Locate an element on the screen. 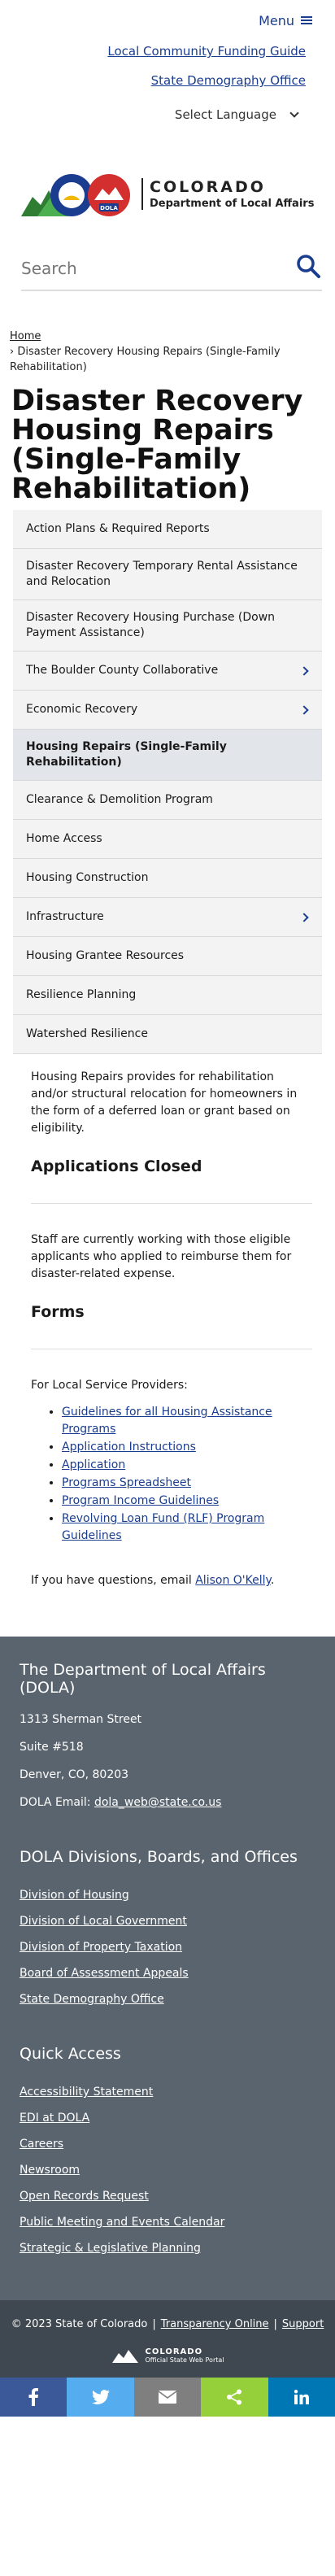 The image size is (335, 2576). list-item: Programs Spreadsheet is located at coordinates (187, 1483).